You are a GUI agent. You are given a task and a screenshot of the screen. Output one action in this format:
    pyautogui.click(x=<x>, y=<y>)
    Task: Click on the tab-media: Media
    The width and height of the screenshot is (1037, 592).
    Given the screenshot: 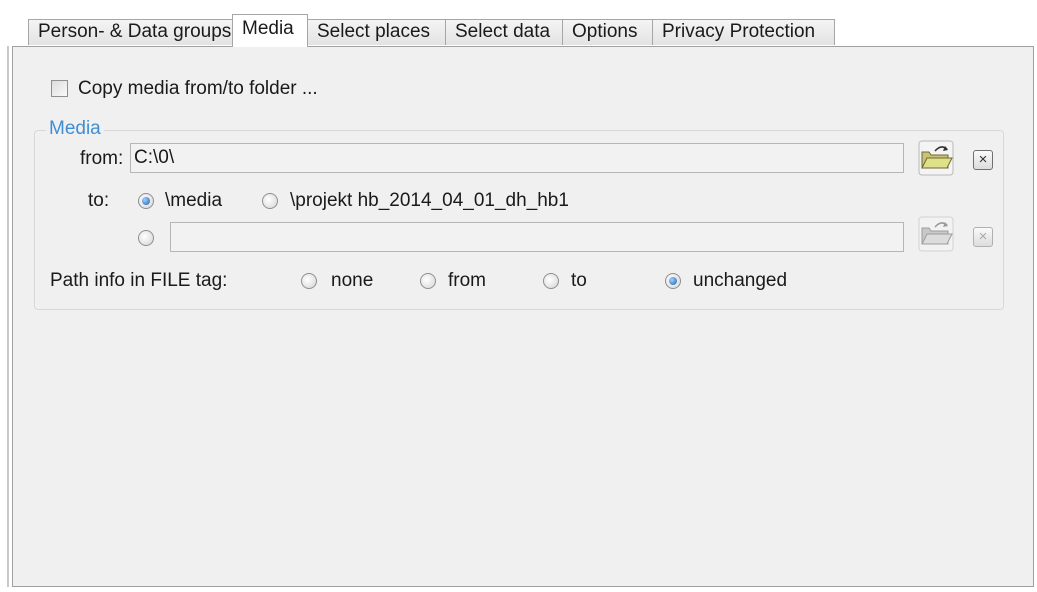 What is the action you would take?
    pyautogui.click(x=270, y=30)
    